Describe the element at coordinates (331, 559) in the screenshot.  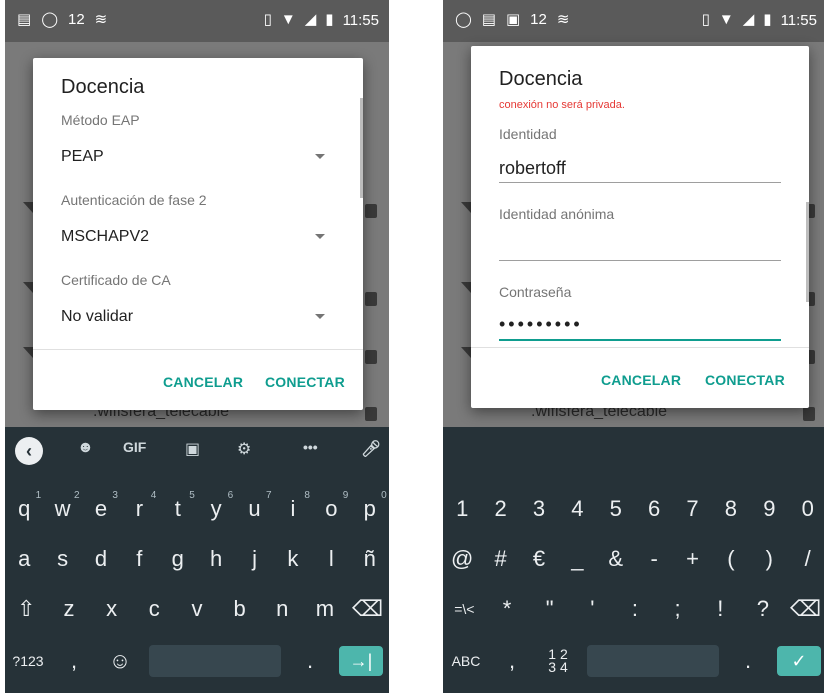
I see `key: l` at that location.